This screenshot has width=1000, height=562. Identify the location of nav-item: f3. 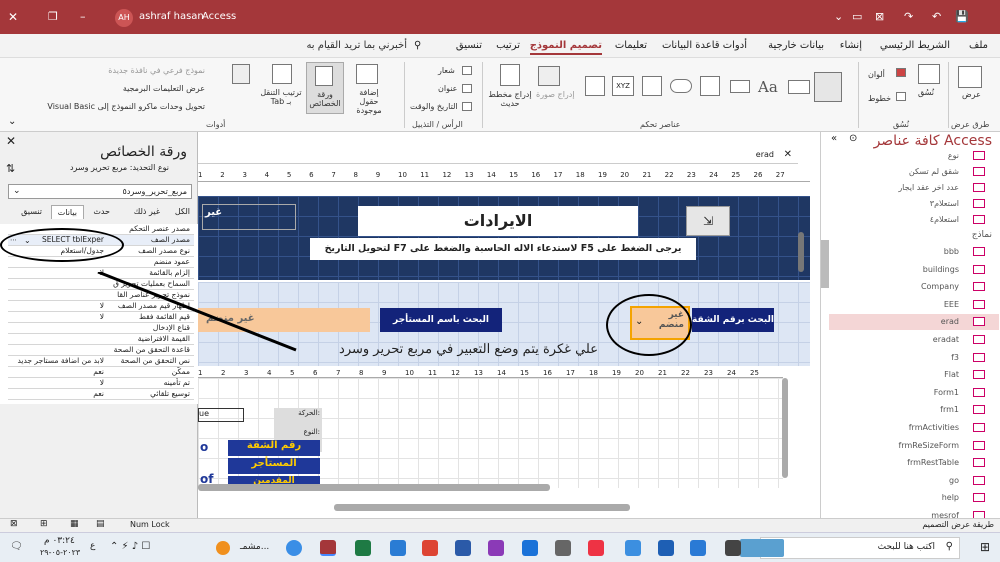
(914, 358).